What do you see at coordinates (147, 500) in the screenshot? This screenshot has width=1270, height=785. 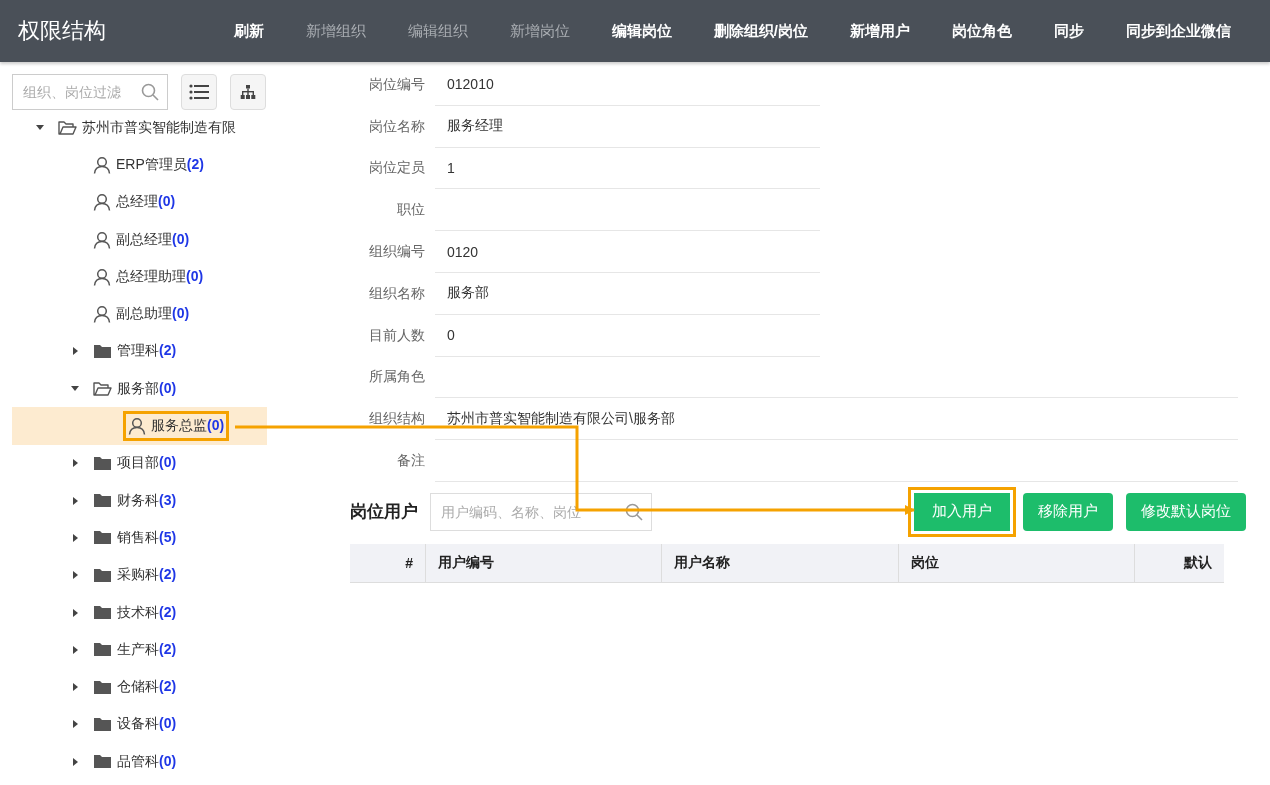 I see `tree-item-label: 财务科(3)` at bounding box center [147, 500].